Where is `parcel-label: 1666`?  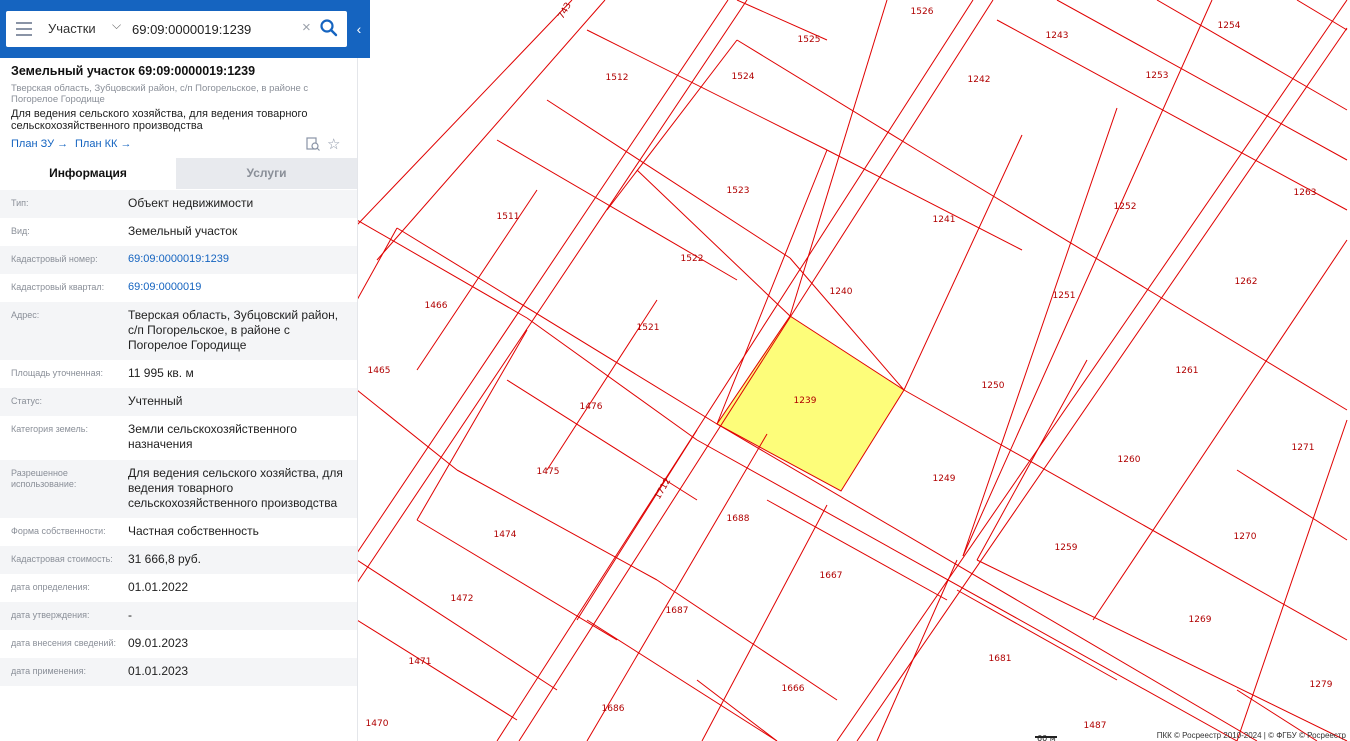
parcel-label: 1666 is located at coordinates (793, 689).